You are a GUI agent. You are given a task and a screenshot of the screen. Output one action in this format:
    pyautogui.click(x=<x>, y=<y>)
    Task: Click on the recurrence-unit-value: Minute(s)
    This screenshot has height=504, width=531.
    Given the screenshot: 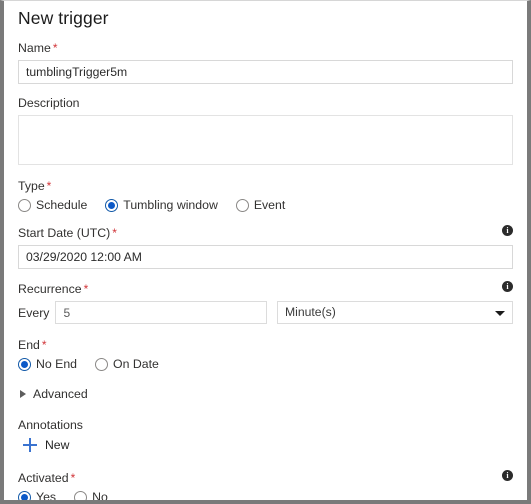 What is the action you would take?
    pyautogui.click(x=395, y=312)
    